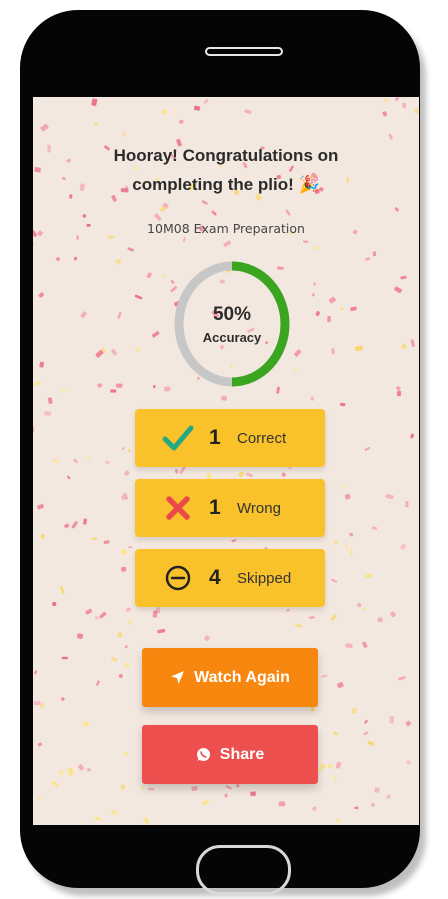  I want to click on home-button, so click(243, 870).